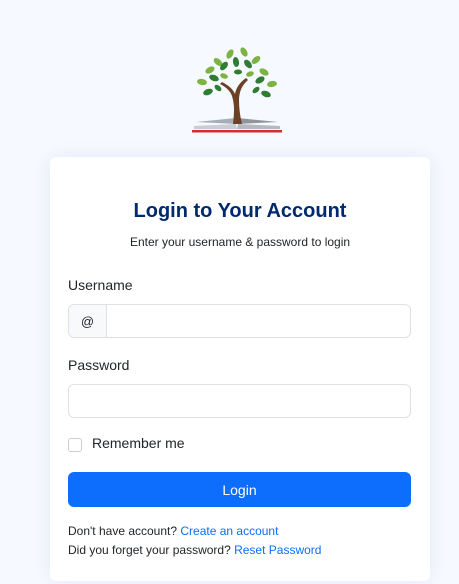  Describe the element at coordinates (240, 211) in the screenshot. I see `page-title: Login to Your Account` at that location.